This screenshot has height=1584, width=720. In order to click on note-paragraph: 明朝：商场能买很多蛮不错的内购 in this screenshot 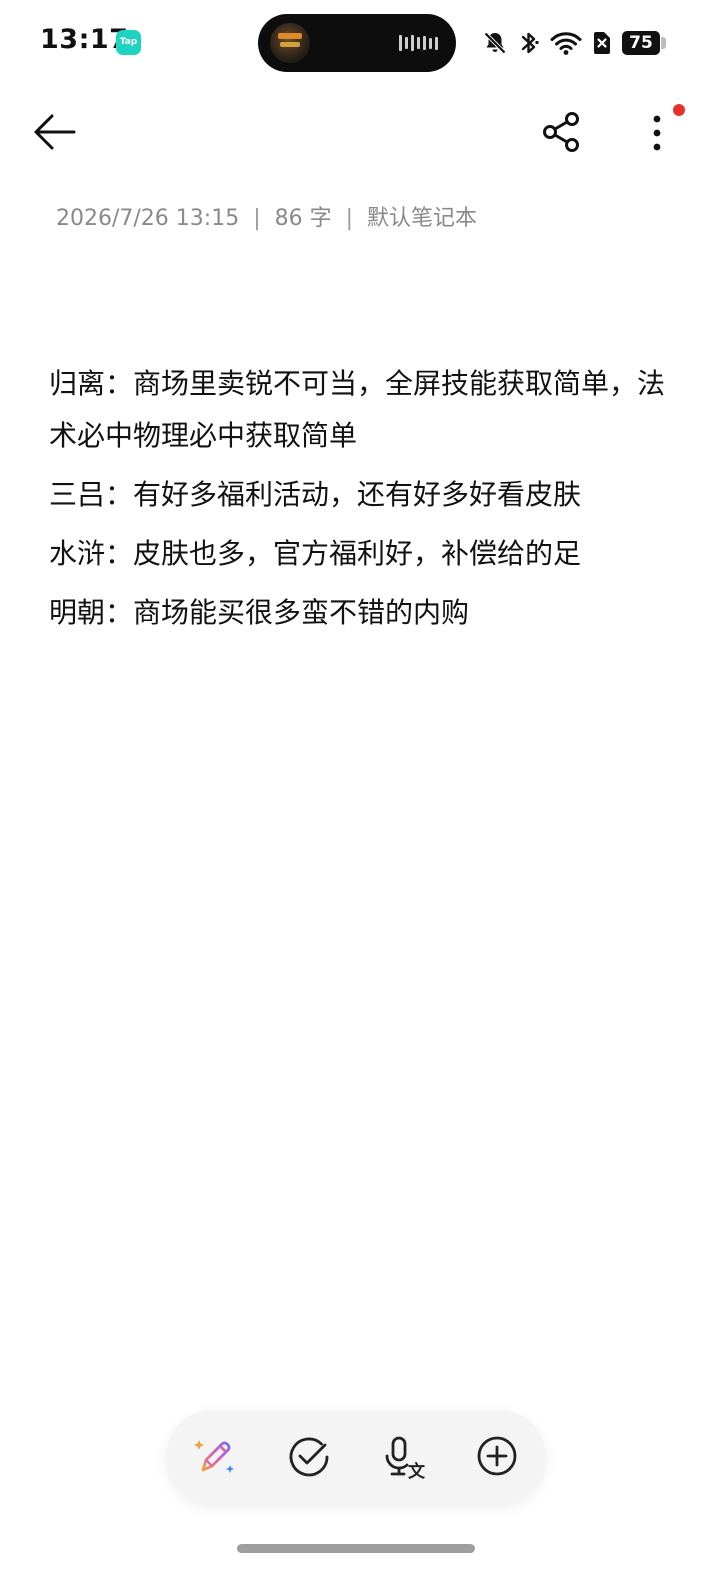, I will do `click(359, 613)`.